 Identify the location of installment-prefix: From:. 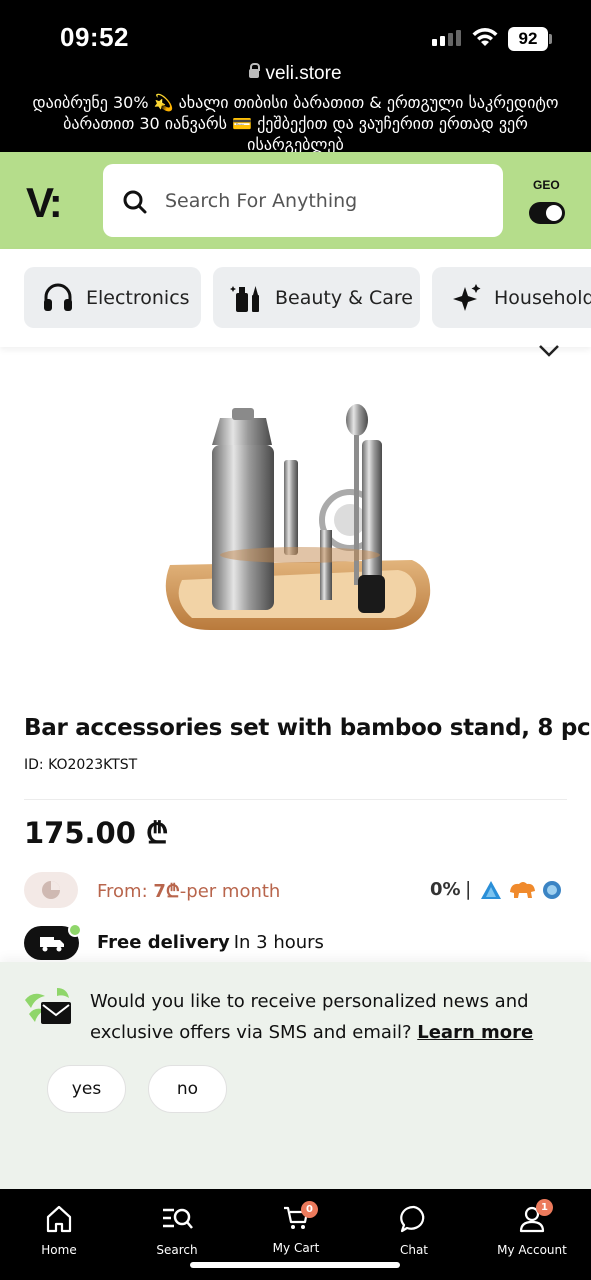
(125, 891).